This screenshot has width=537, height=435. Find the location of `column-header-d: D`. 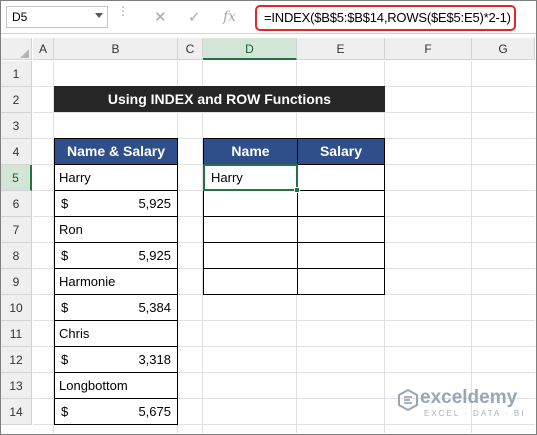

column-header-d: D is located at coordinates (250, 49).